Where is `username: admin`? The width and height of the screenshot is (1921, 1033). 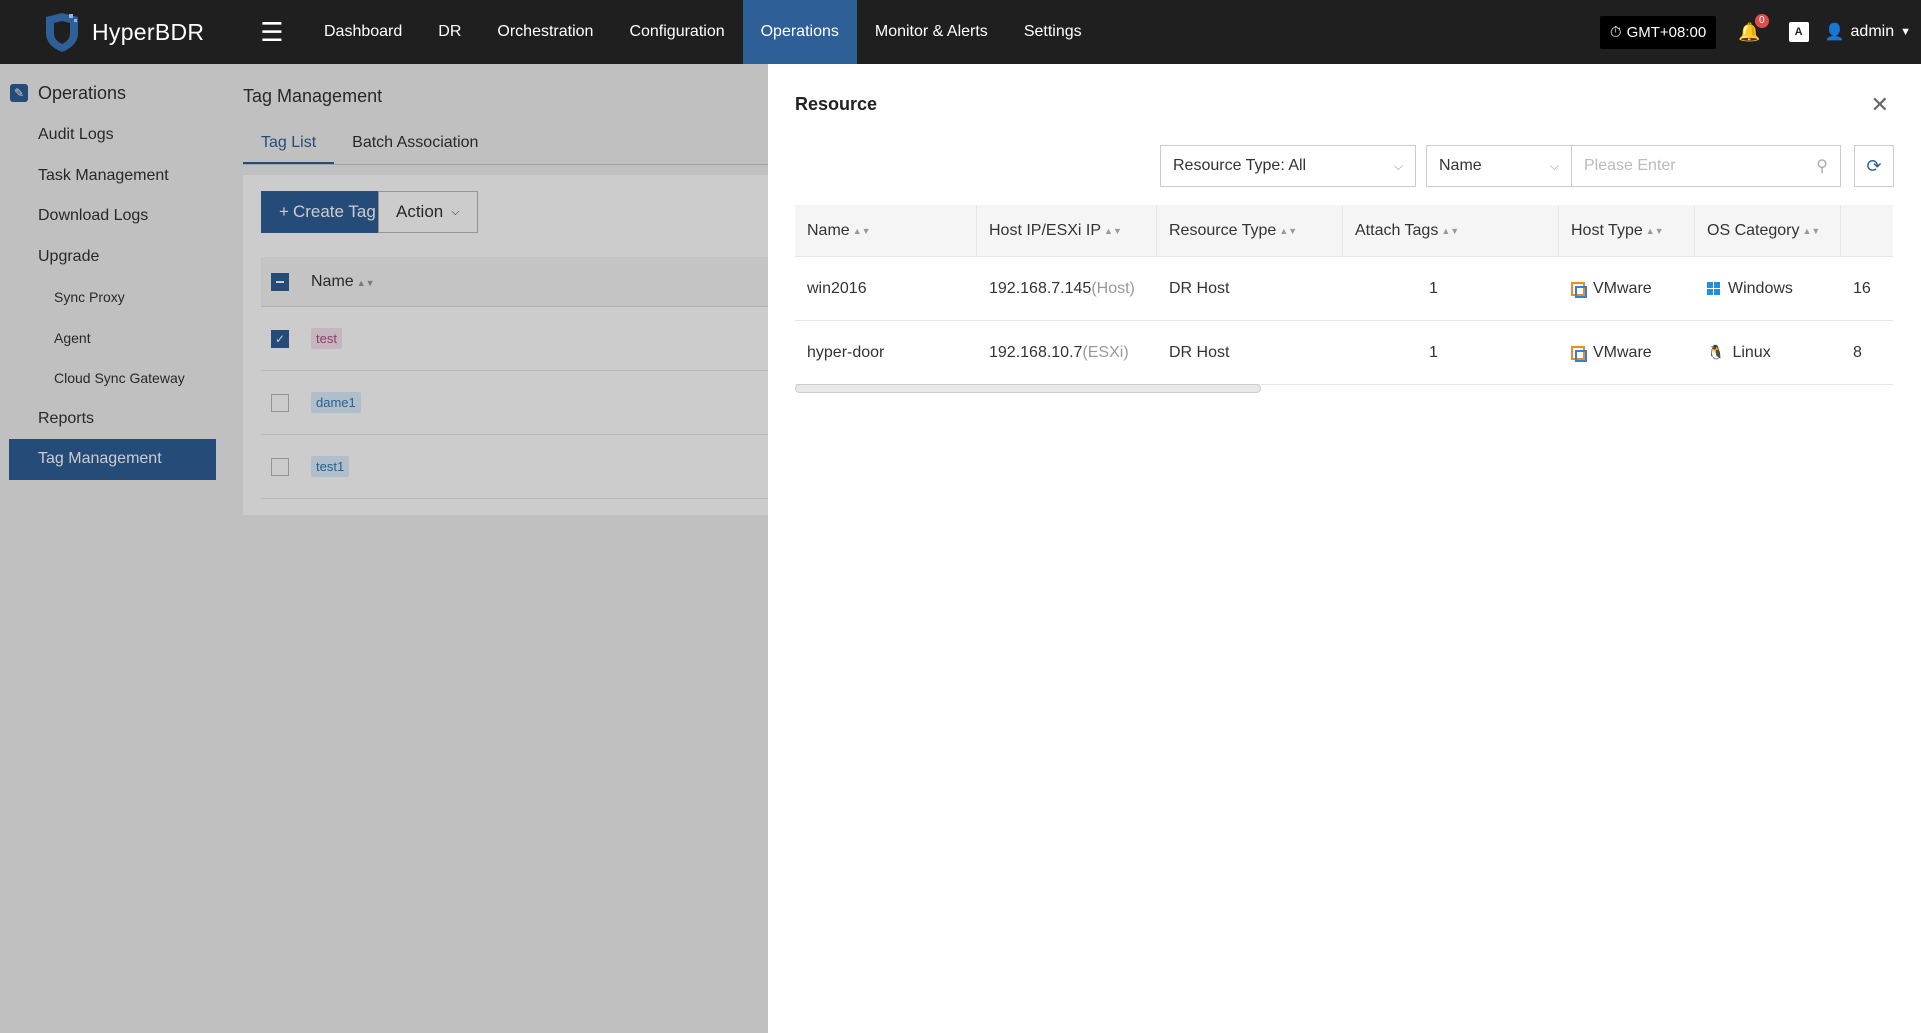 username: admin is located at coordinates (1872, 31).